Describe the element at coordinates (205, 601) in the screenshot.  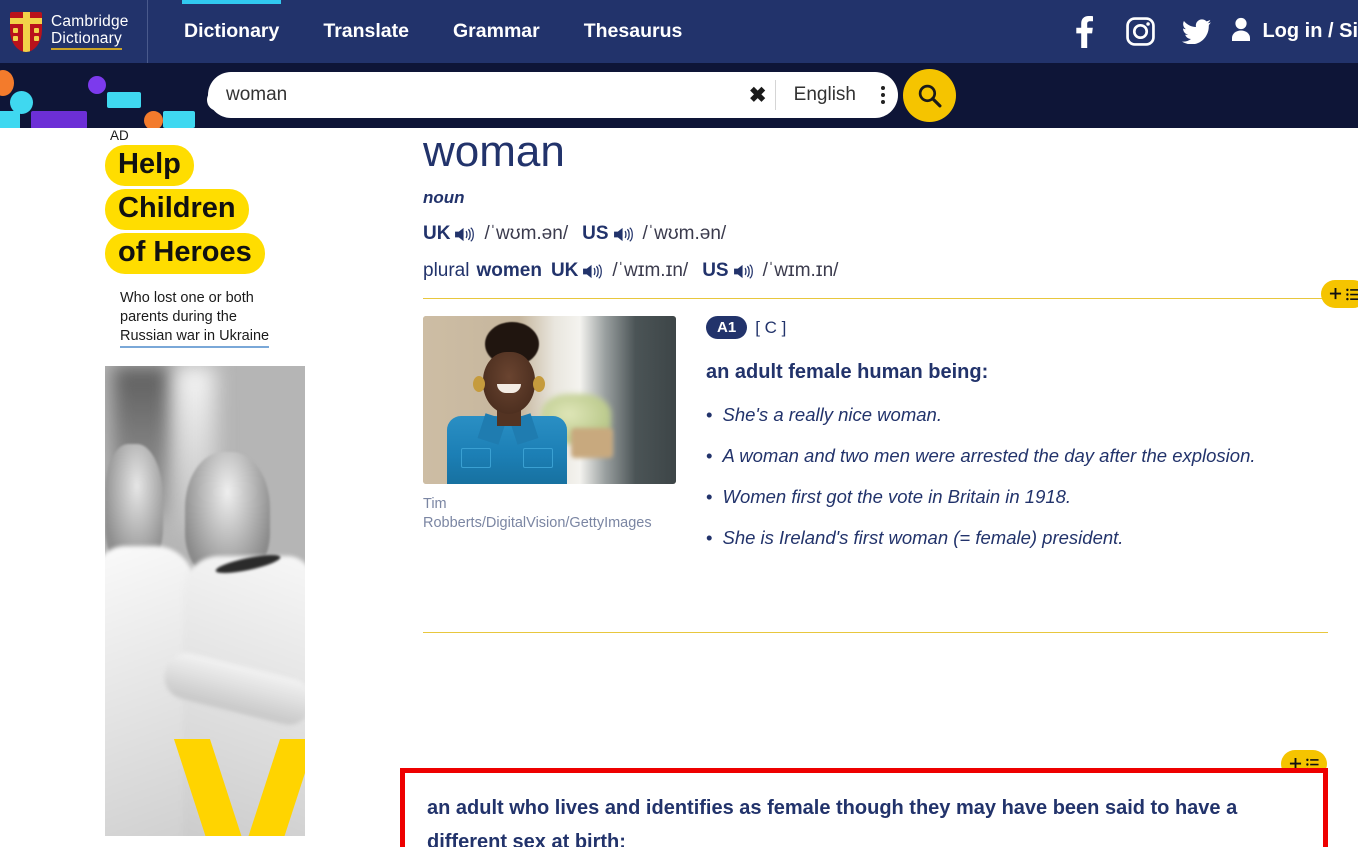
I see `ad-photo` at that location.